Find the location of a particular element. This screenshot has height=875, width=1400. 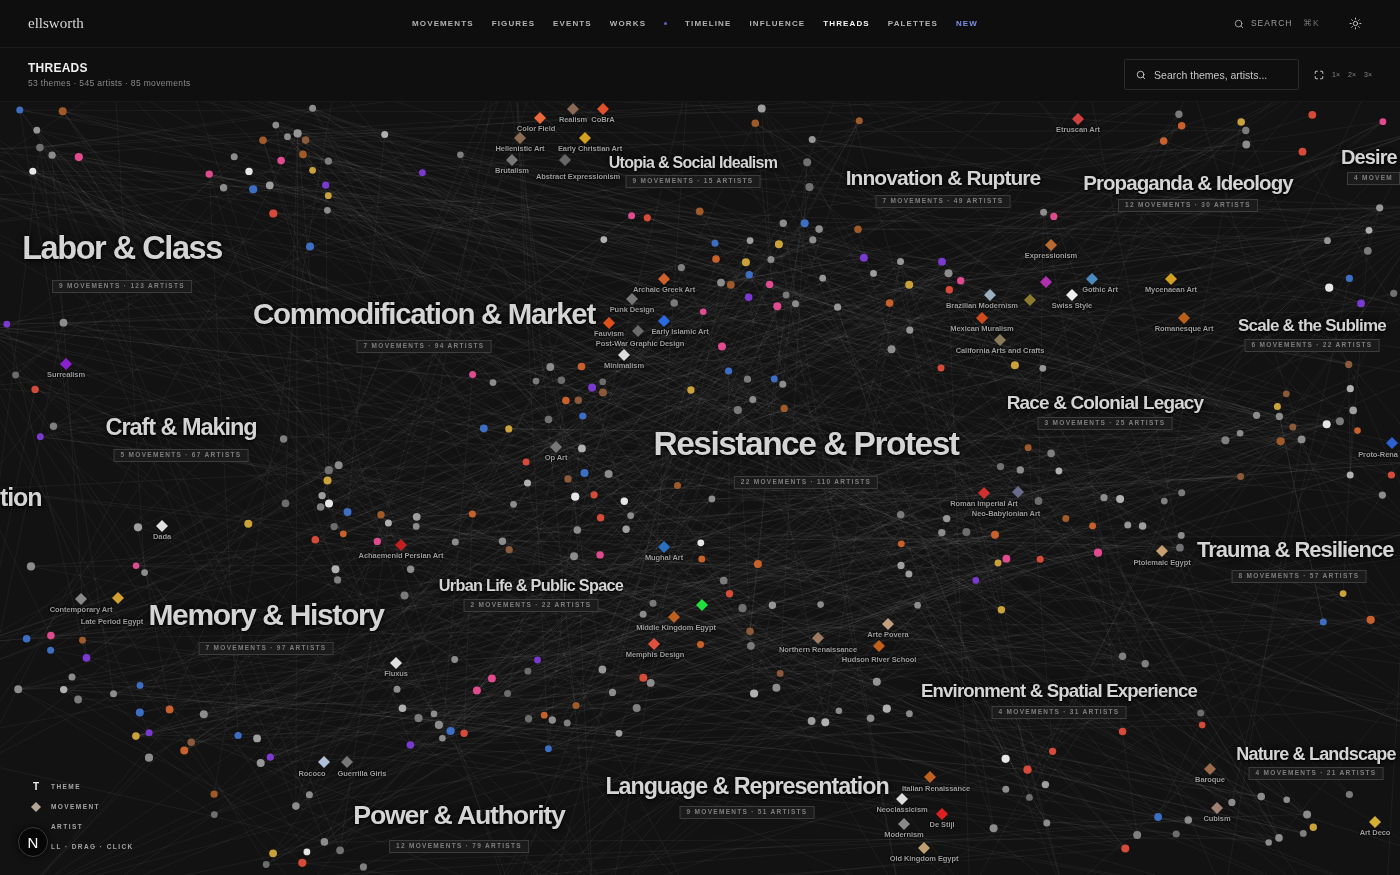

fullscreen-icon is located at coordinates (1319, 74).